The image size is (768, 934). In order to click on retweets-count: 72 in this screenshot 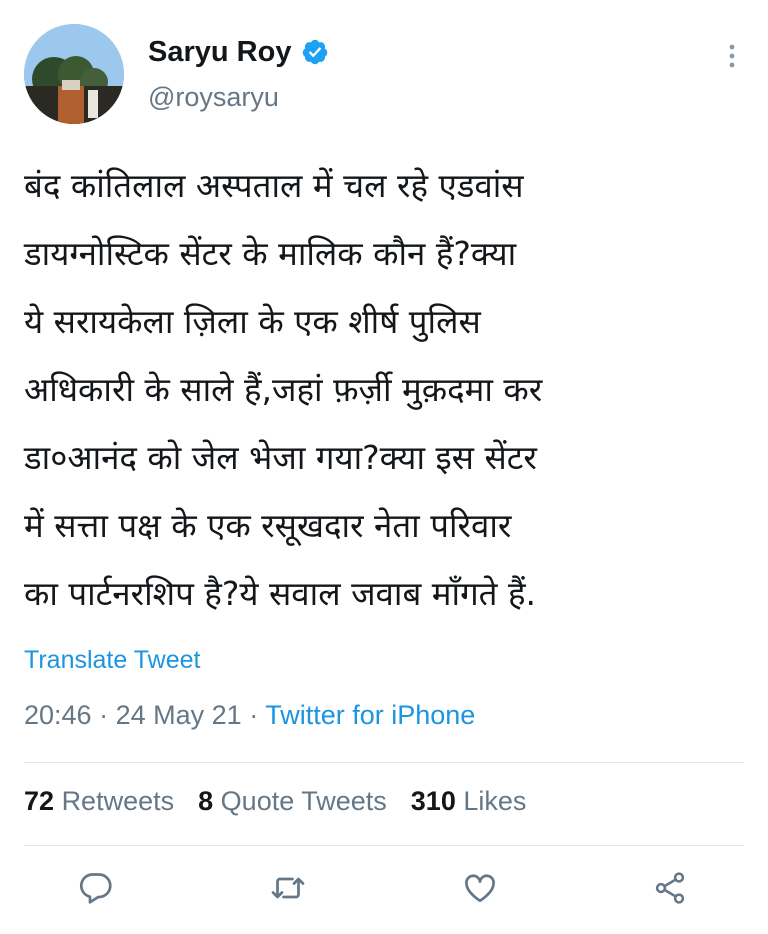, I will do `click(39, 801)`.